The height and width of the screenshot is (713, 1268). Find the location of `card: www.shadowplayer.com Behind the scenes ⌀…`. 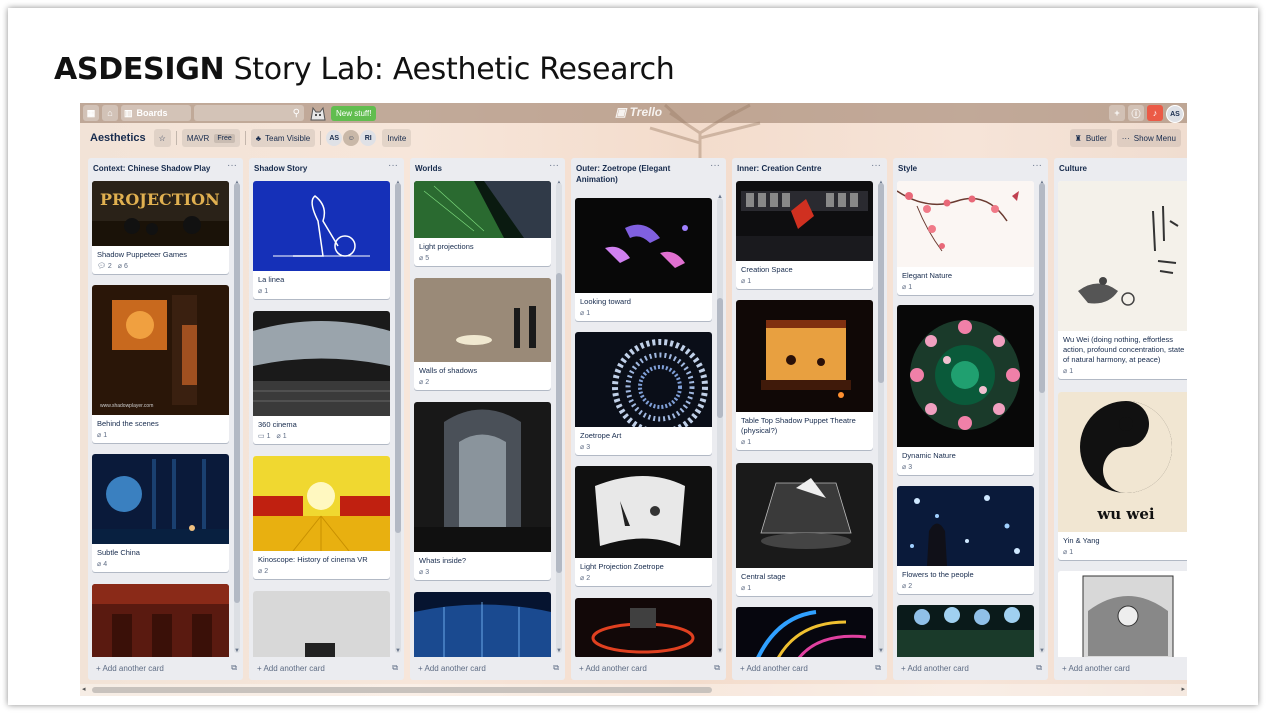

card: www.shadowplayer.com Behind the scenes ⌀… is located at coordinates (160, 364).